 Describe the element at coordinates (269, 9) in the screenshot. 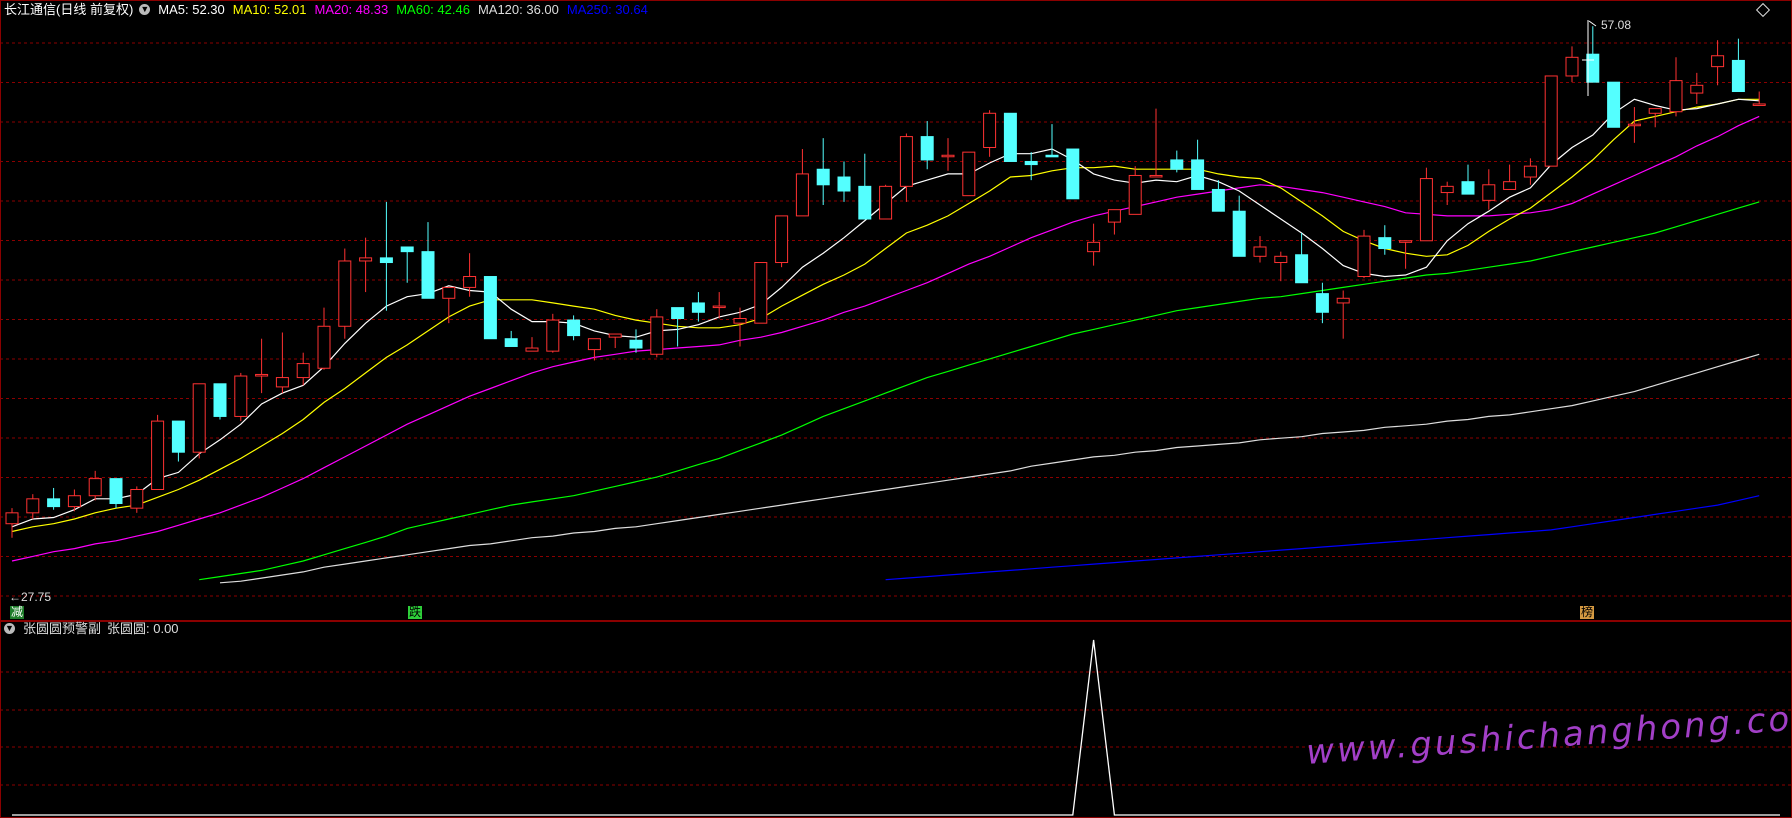

I see `ma-legend-item: MA10: 52.01` at that location.